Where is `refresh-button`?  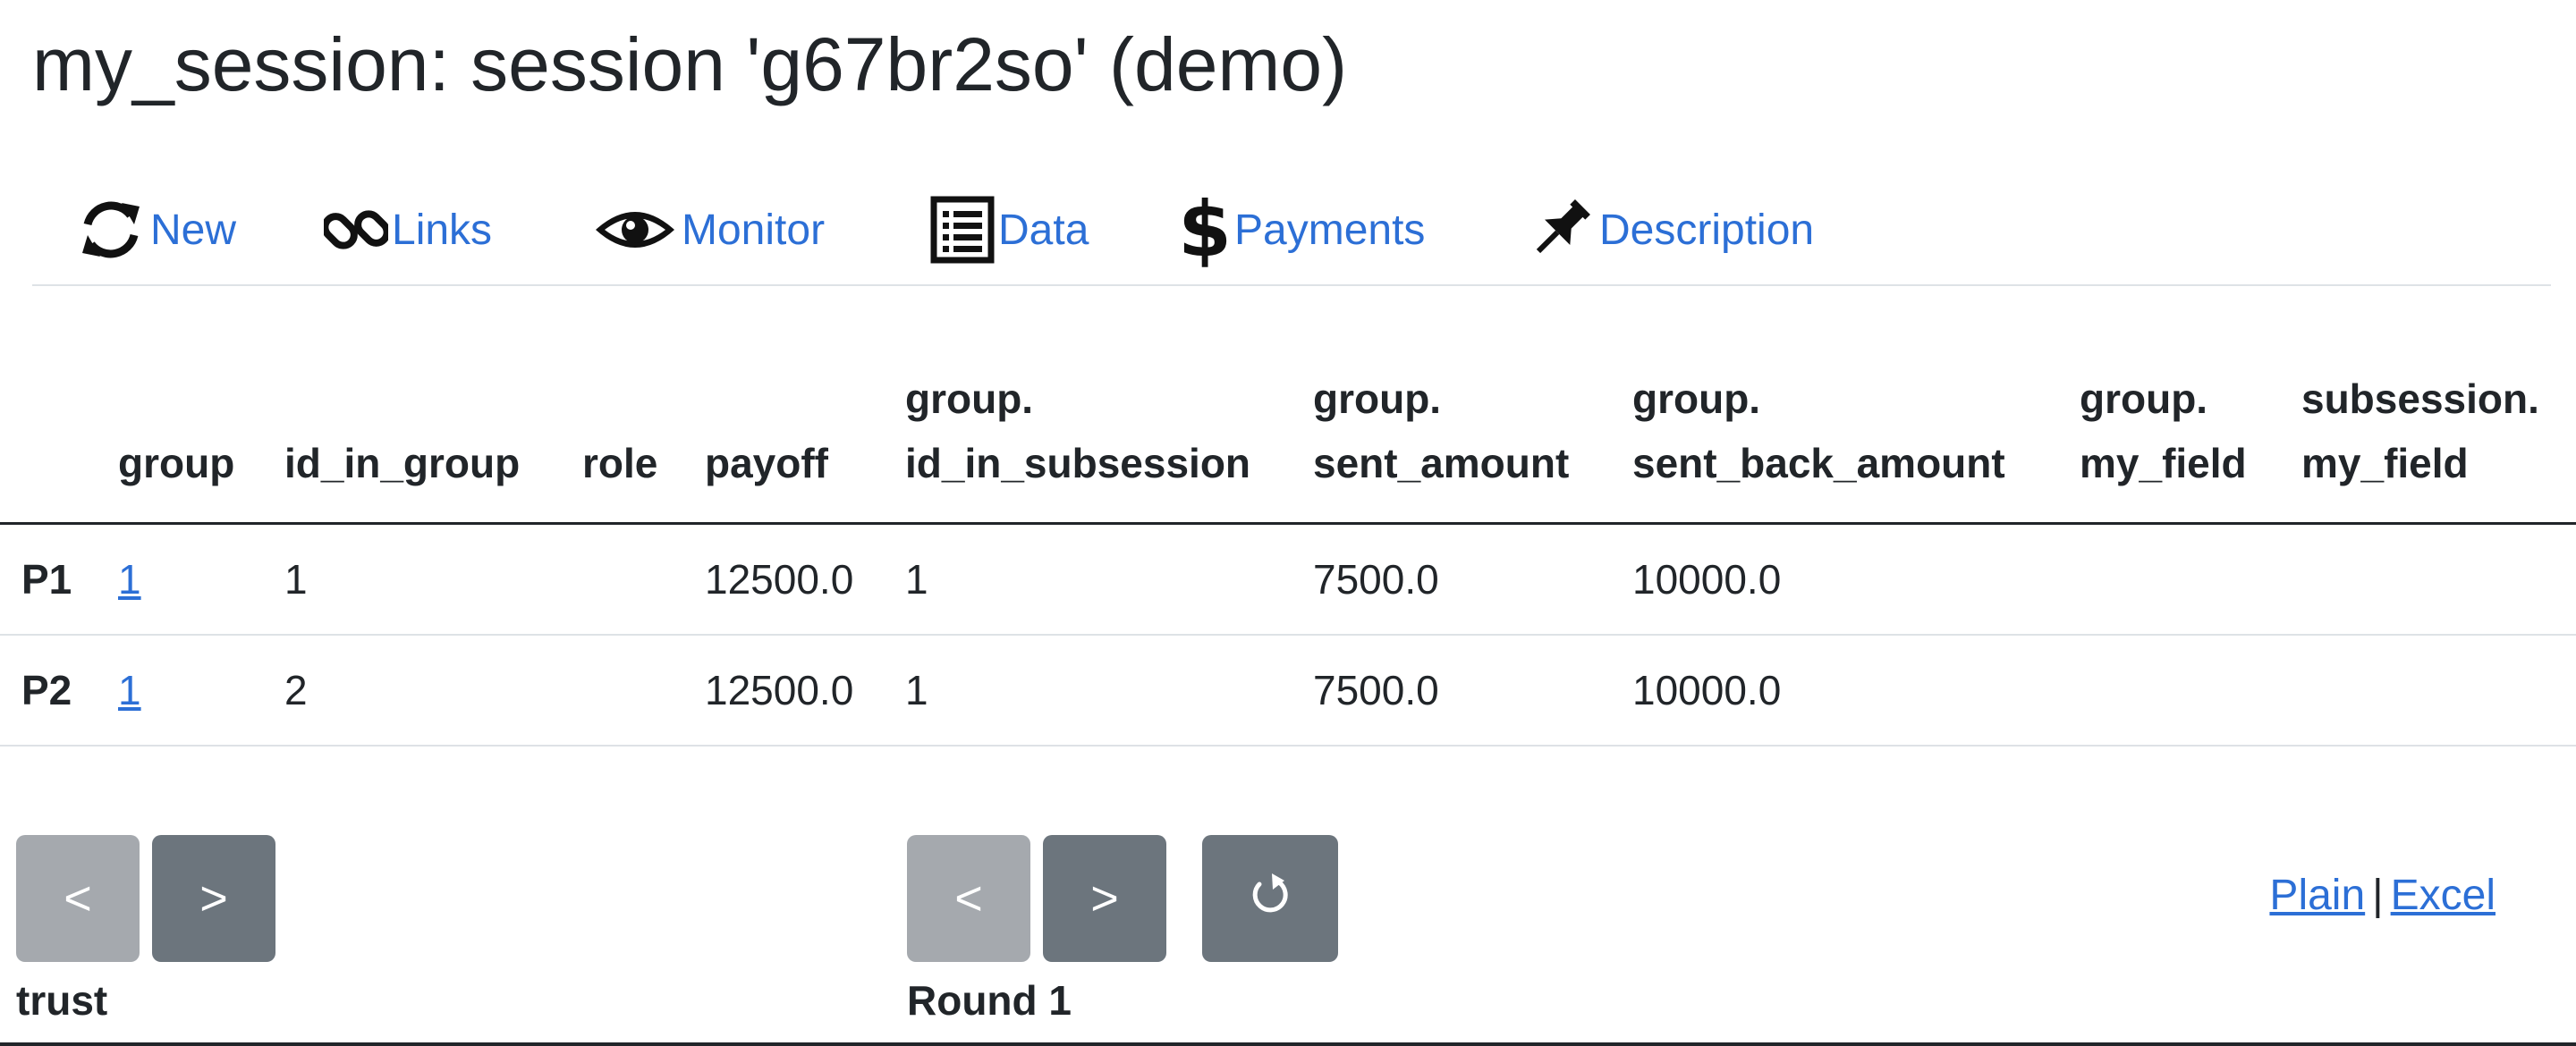
refresh-button is located at coordinates (1270, 899).